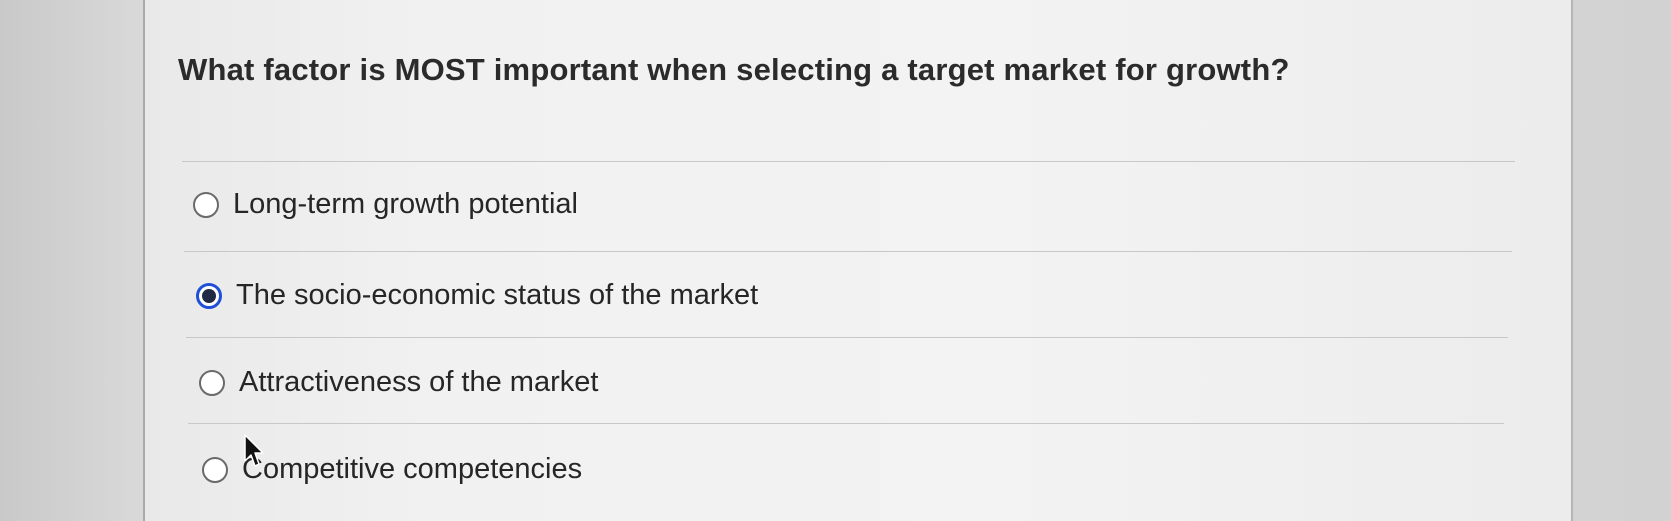  Describe the element at coordinates (497, 295) in the screenshot. I see `answer-label: The socio-economic status of the market` at that location.